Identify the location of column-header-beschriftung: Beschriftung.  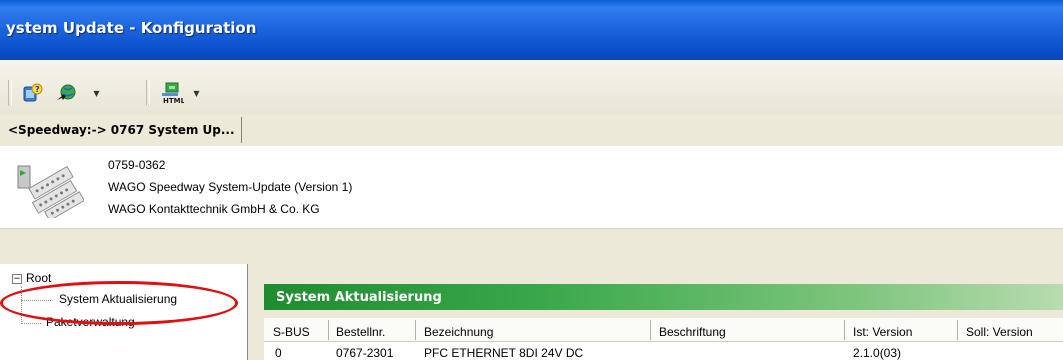
(692, 332).